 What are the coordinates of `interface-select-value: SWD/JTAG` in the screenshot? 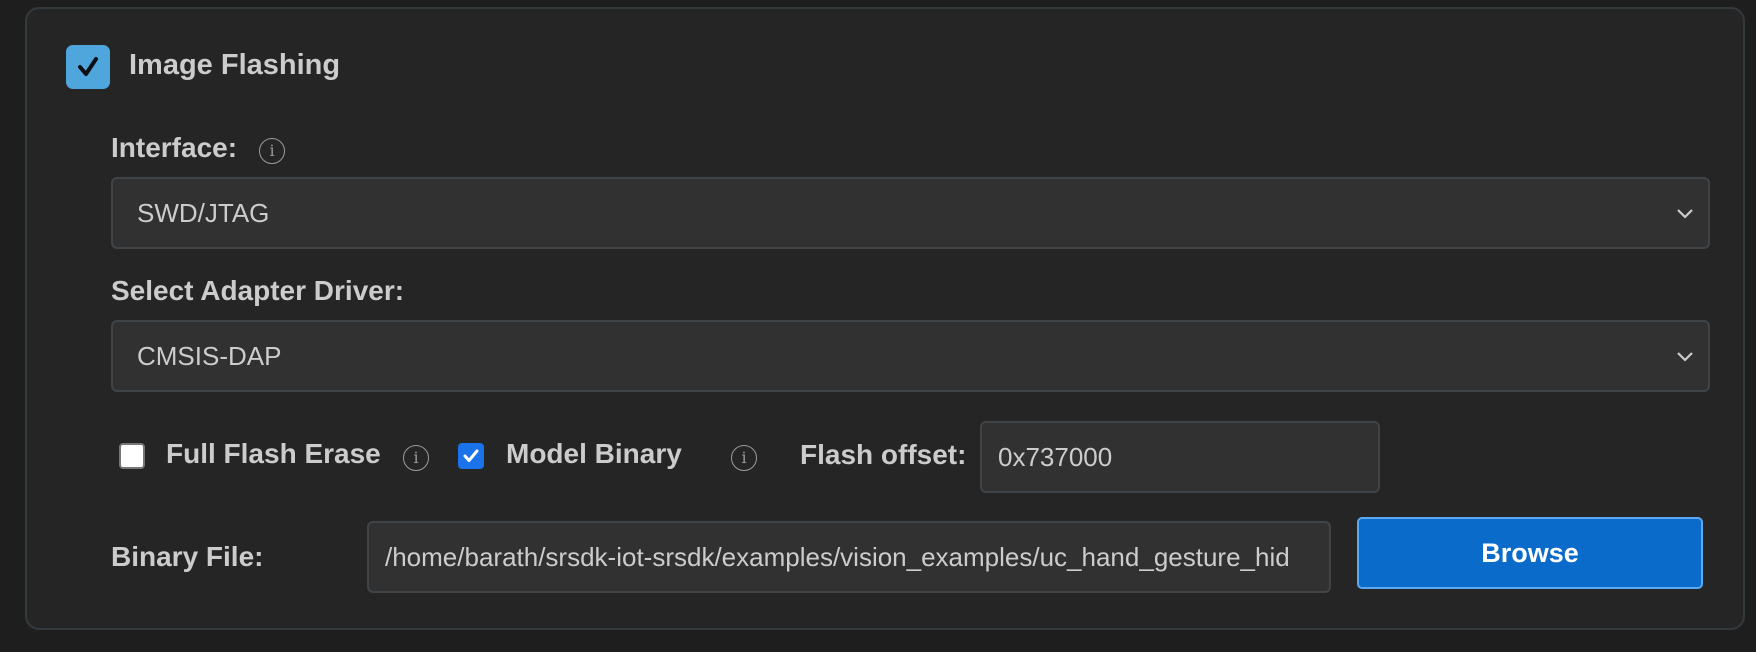 It's located at (203, 212).